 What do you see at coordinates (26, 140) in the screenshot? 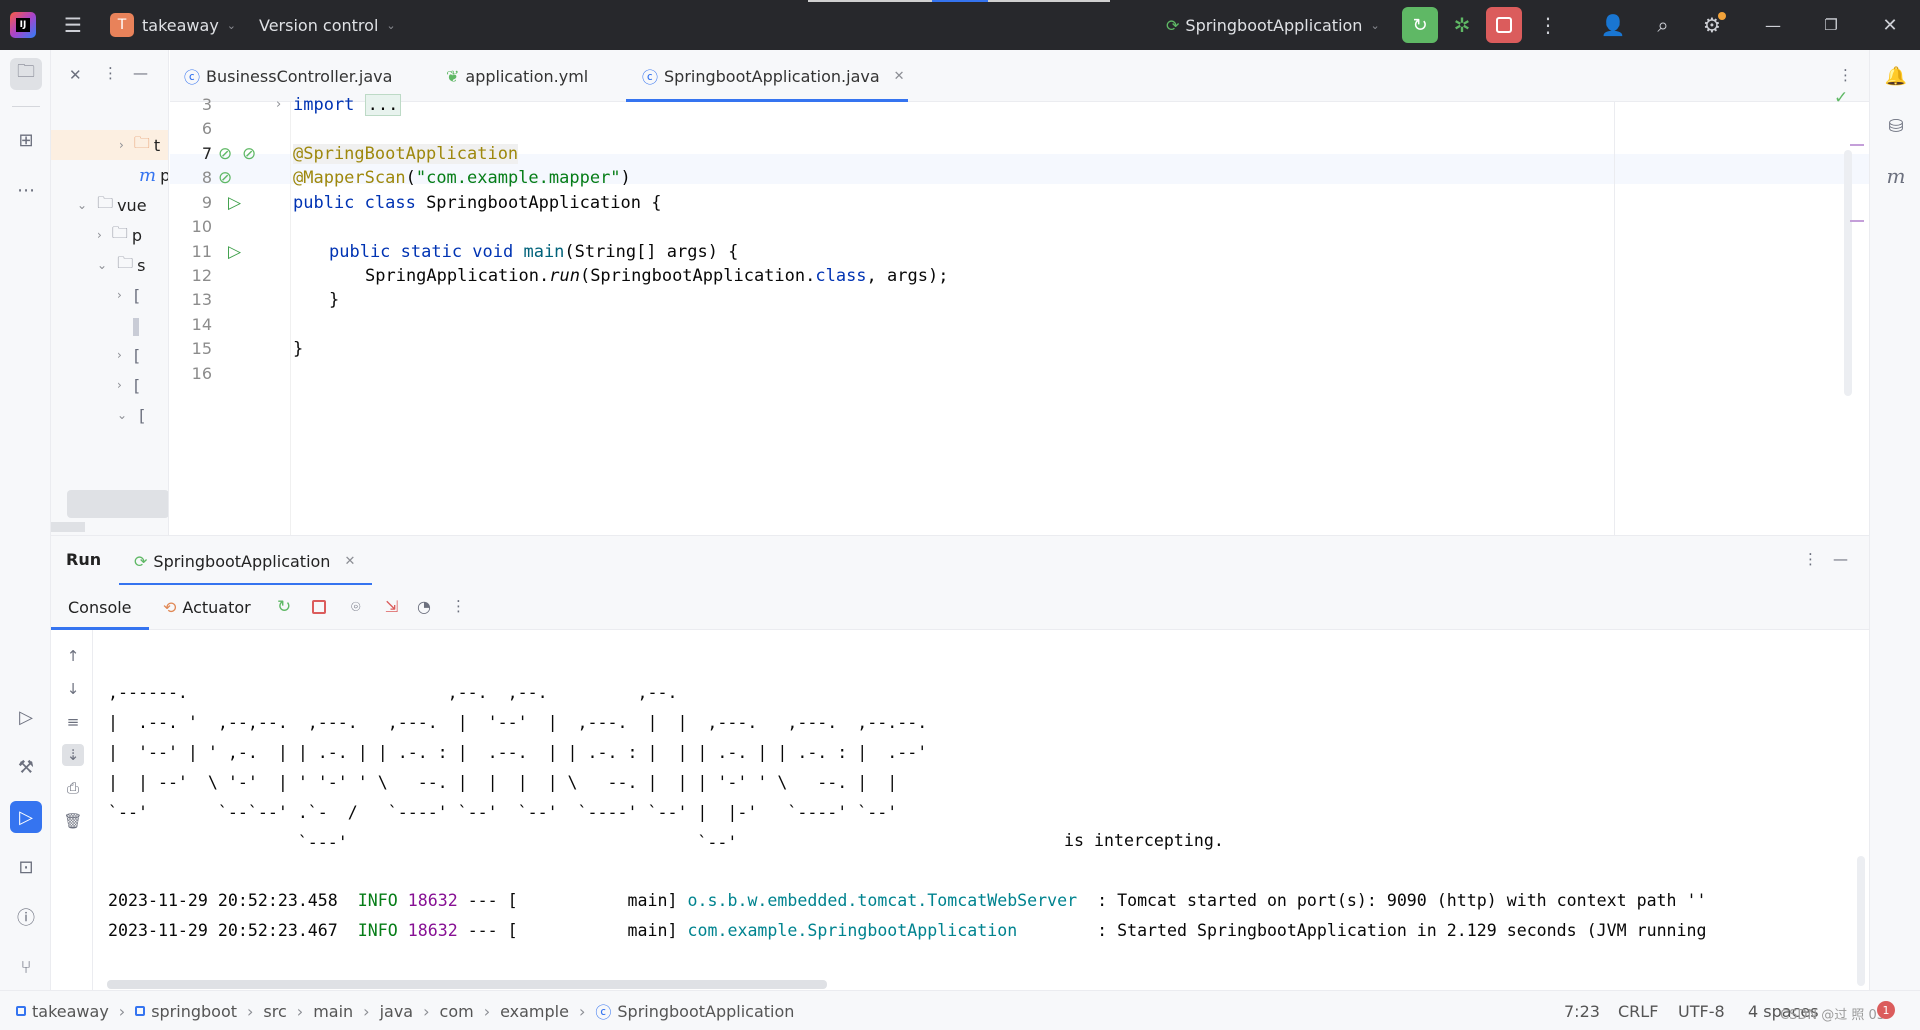
I see `structure-icon: ⊞` at bounding box center [26, 140].